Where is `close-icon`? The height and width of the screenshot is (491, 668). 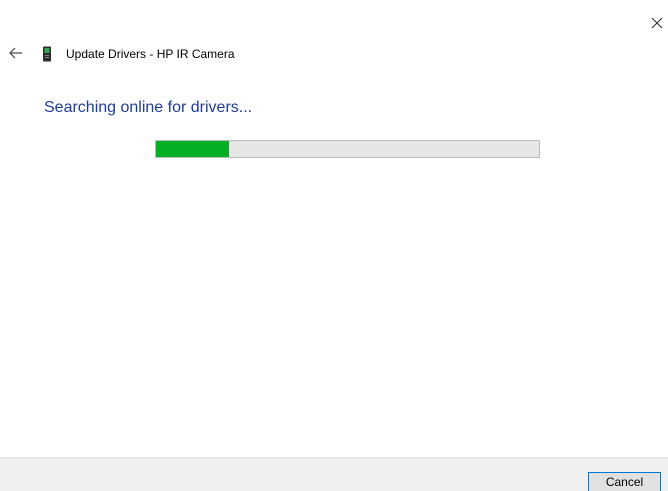
close-icon is located at coordinates (657, 23).